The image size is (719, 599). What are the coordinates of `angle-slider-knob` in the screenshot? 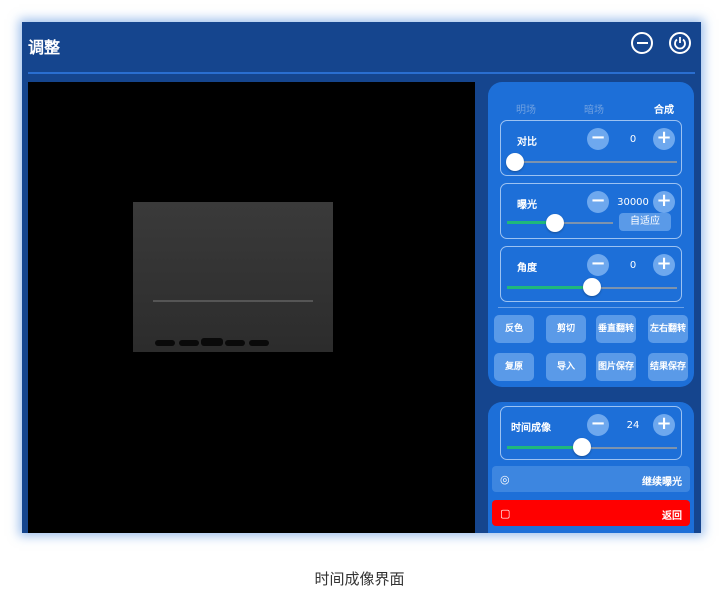 It's located at (592, 287).